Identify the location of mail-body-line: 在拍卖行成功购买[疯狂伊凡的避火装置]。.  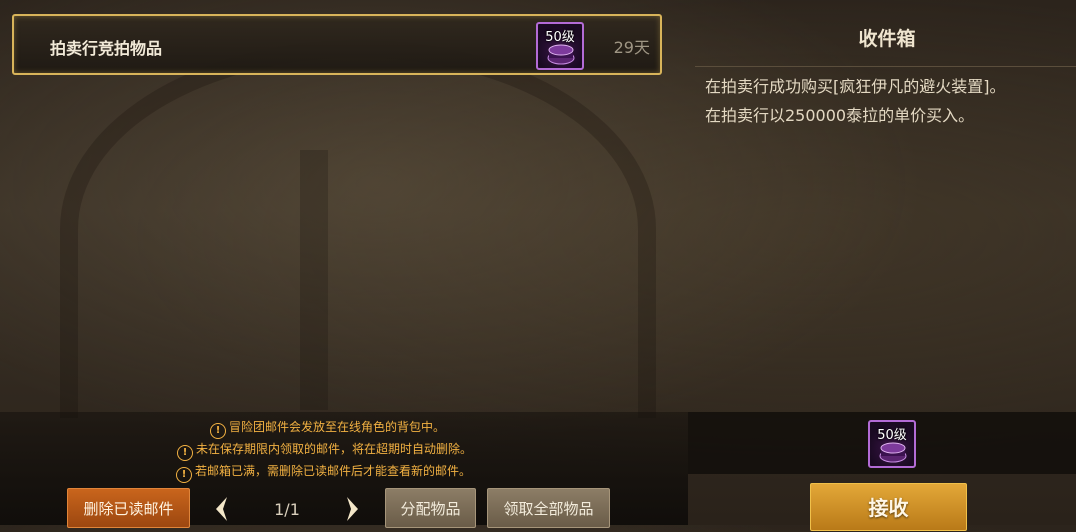
(855, 86).